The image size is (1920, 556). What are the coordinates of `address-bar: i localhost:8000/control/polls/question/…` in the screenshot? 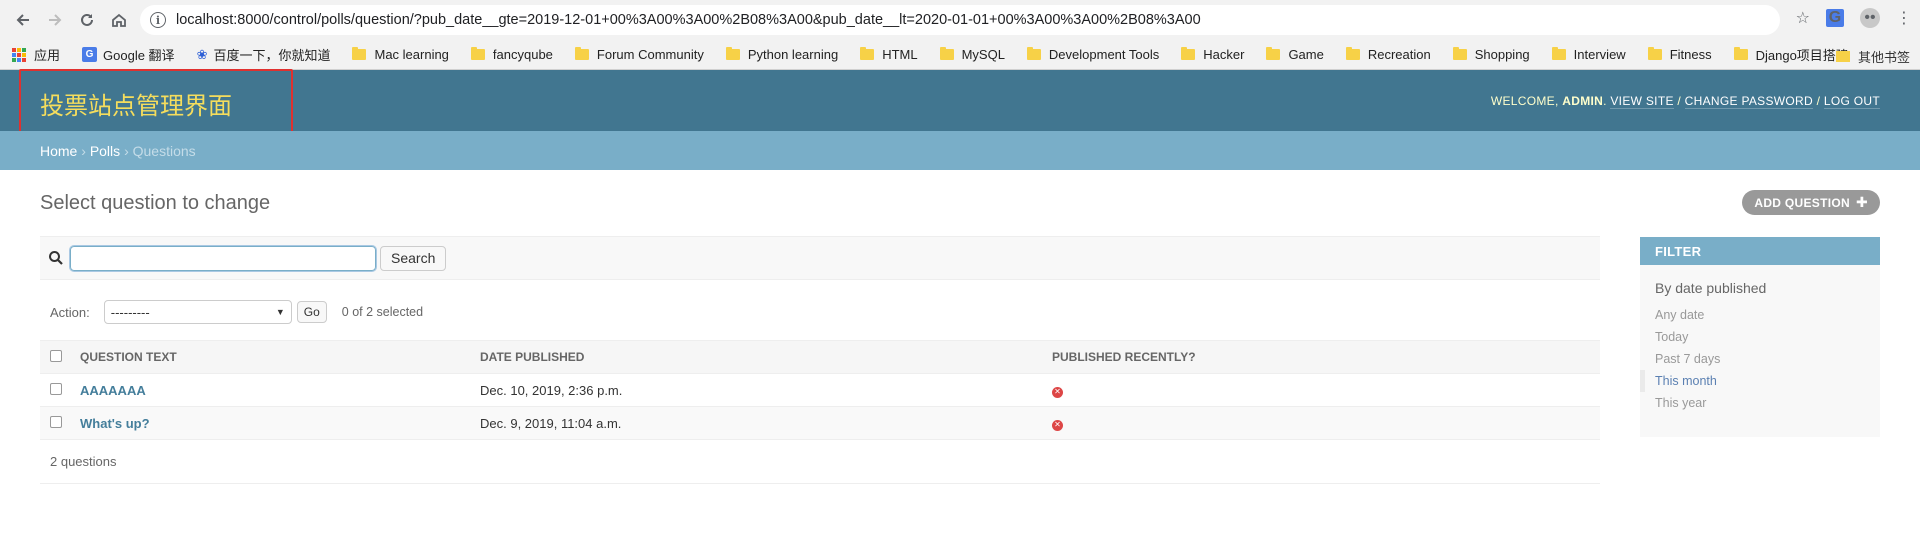 It's located at (960, 20).